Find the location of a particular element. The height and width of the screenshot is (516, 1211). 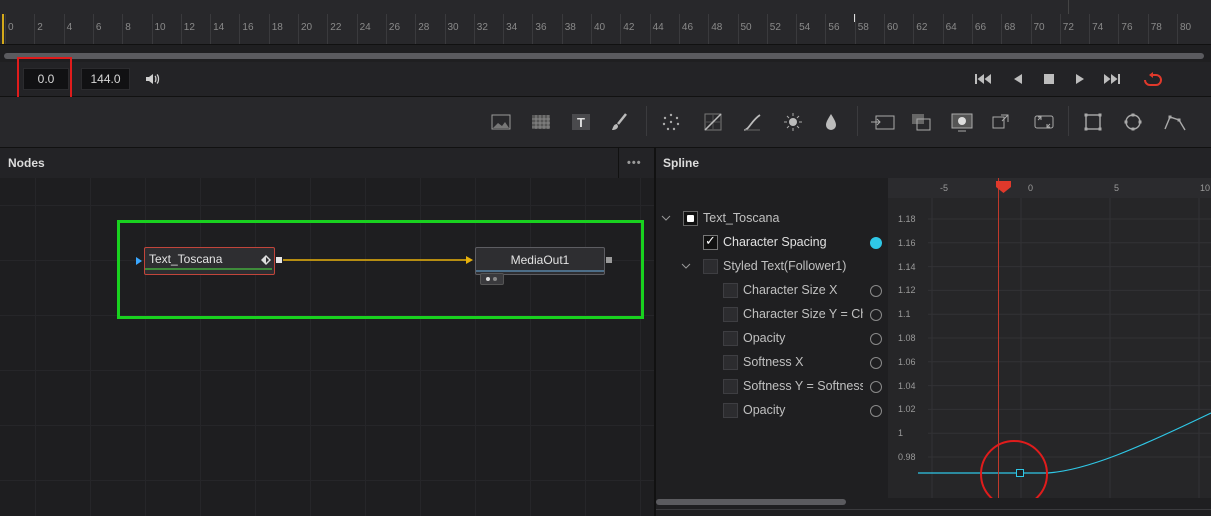

node-text-toscana: Text_Toscana is located at coordinates (209, 261).